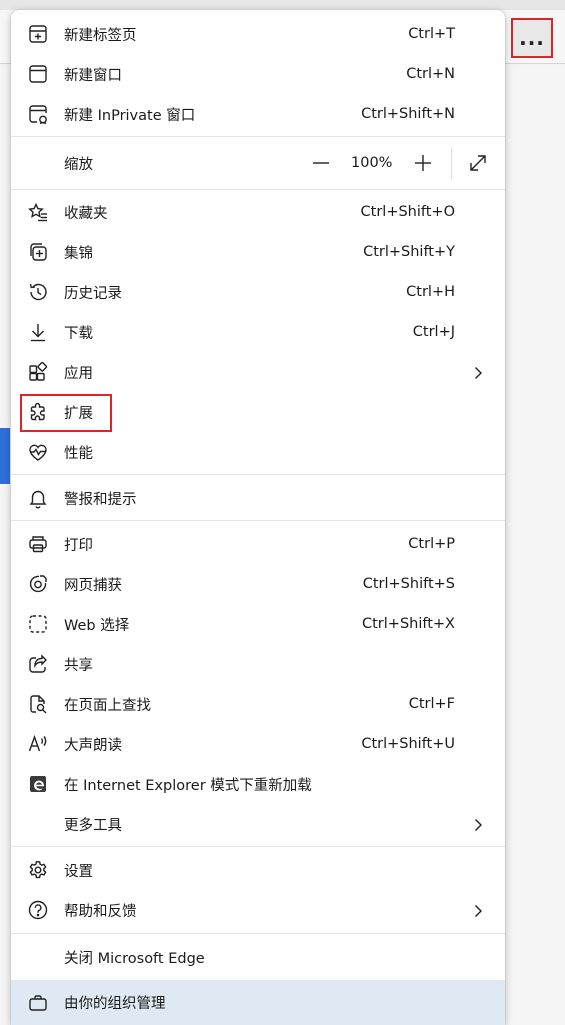 The height and width of the screenshot is (1025, 565). I want to click on tab-strip, so click(282, 5).